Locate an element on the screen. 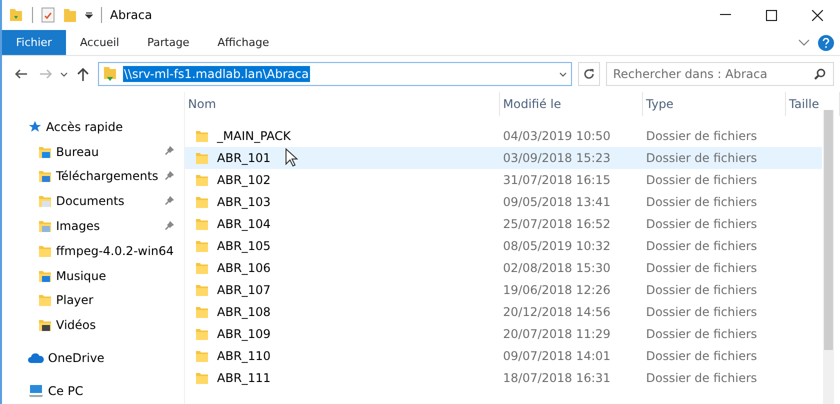 The width and height of the screenshot is (840, 404). computer-icon is located at coordinates (36, 391).